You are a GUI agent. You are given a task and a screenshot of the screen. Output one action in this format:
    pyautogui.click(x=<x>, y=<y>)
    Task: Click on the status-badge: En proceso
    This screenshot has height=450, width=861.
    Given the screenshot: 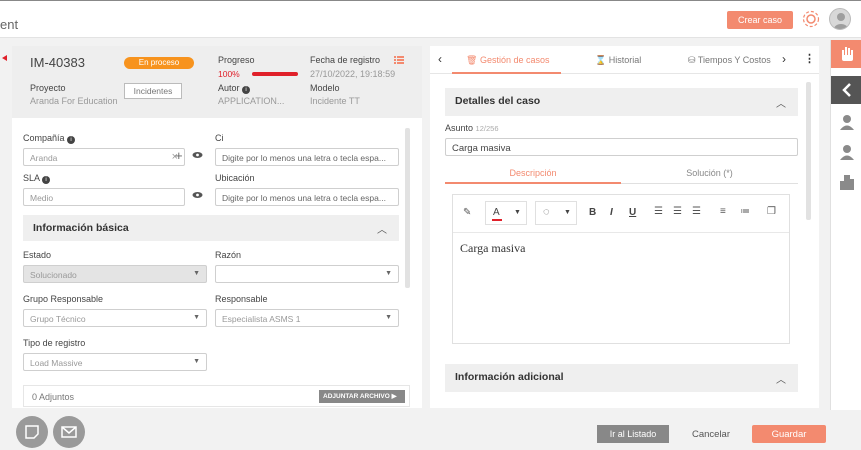 What is the action you would take?
    pyautogui.click(x=159, y=63)
    